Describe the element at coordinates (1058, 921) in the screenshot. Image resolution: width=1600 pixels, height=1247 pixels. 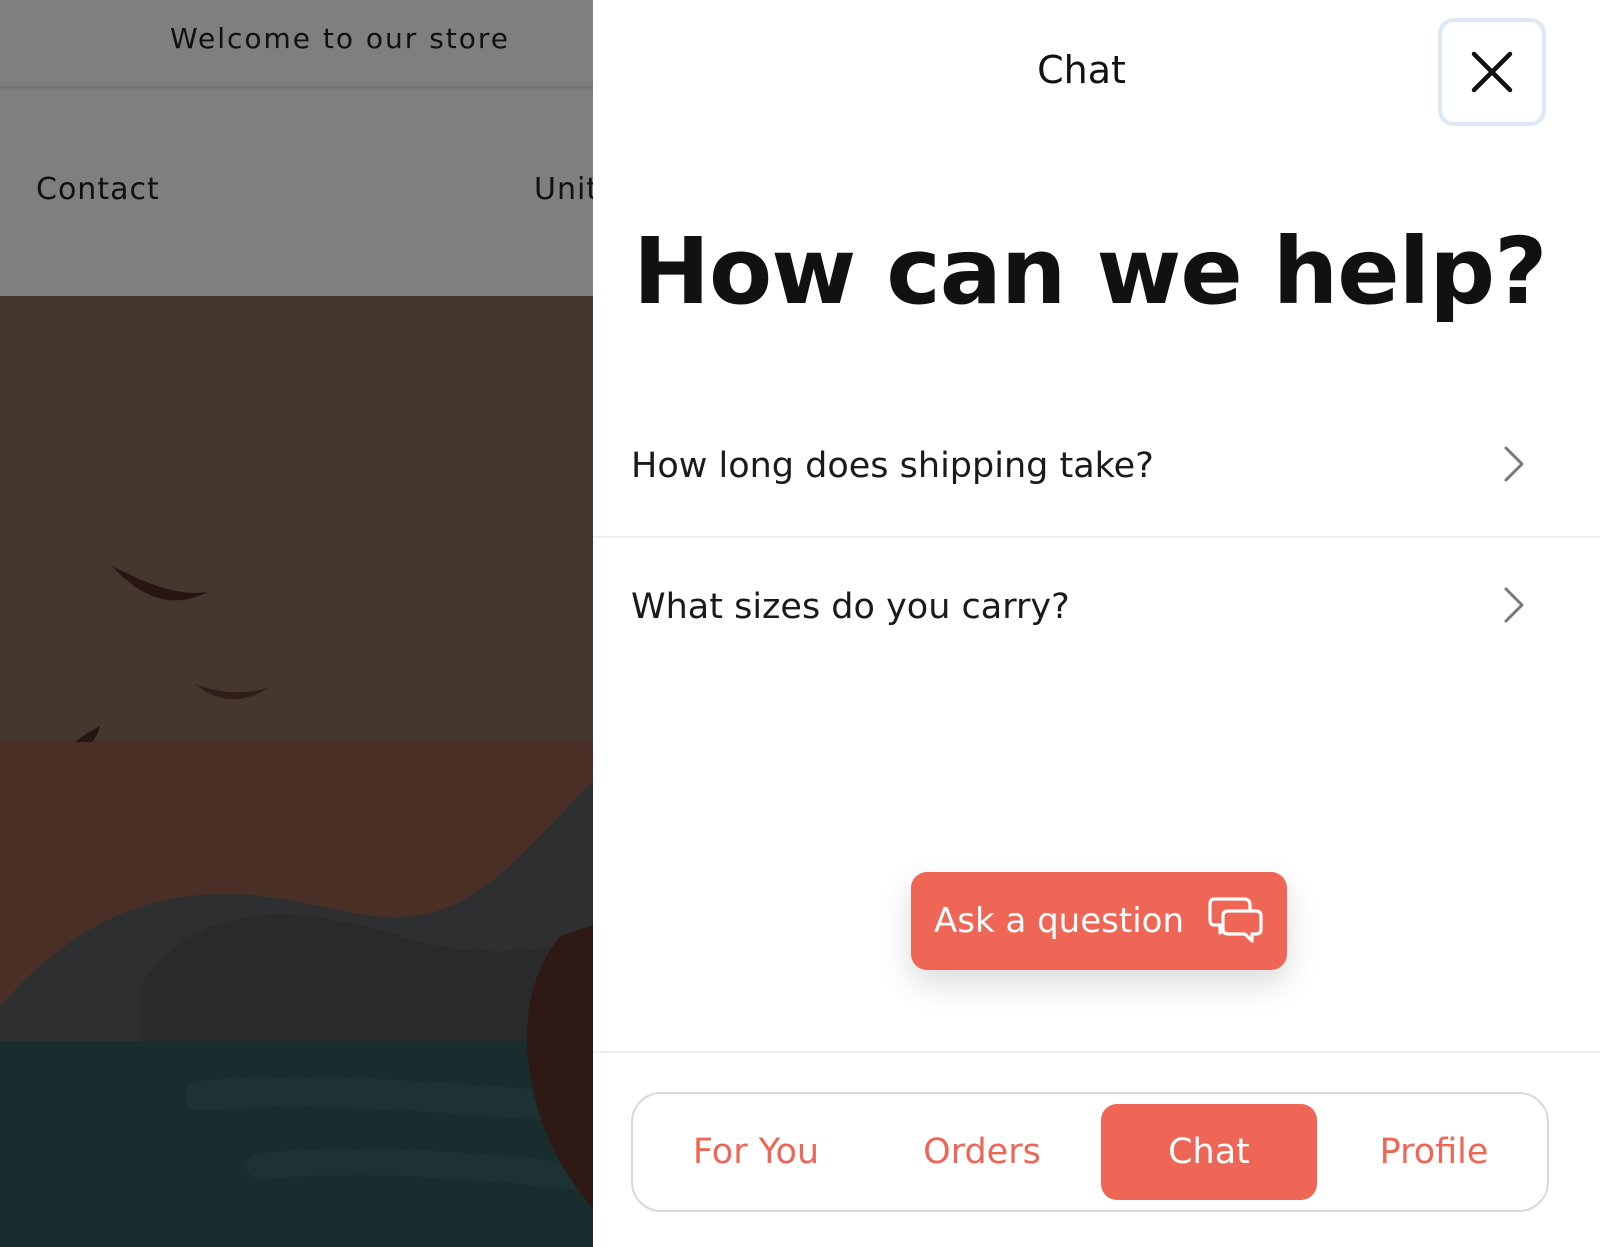
I see `ask-question-label: Ask a question` at that location.